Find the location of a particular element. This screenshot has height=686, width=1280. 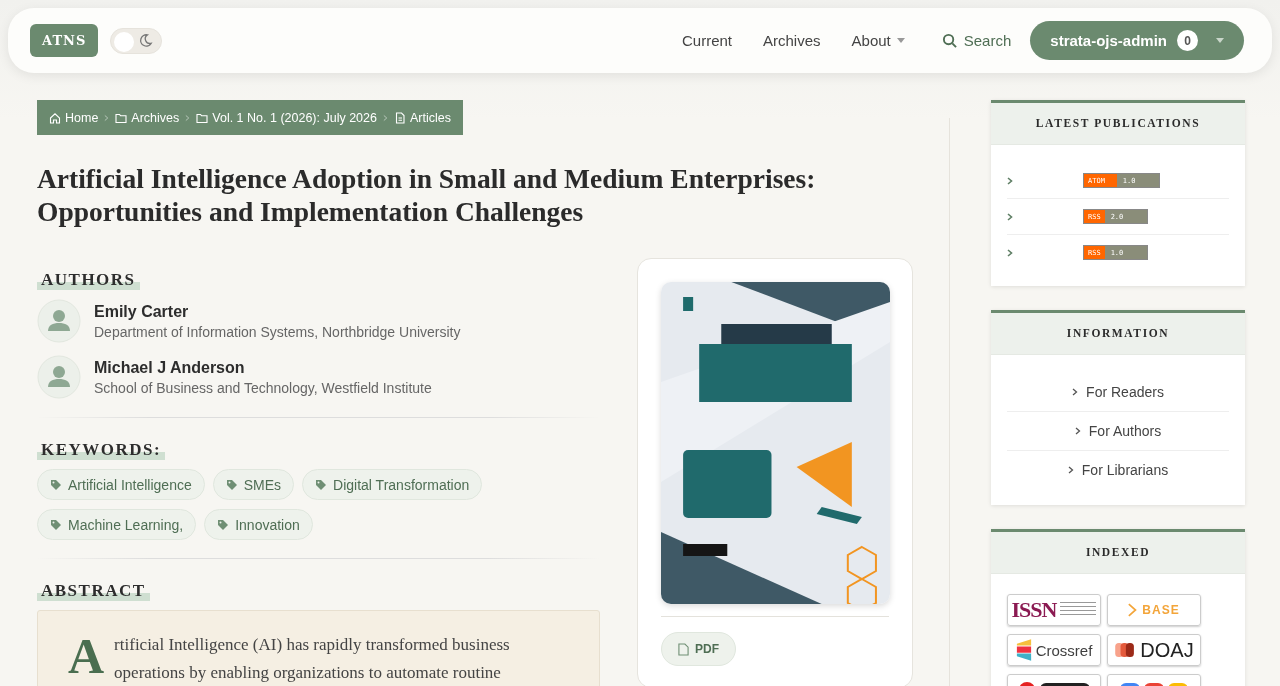

sidebar-link: For Authors is located at coordinates (1118, 431).